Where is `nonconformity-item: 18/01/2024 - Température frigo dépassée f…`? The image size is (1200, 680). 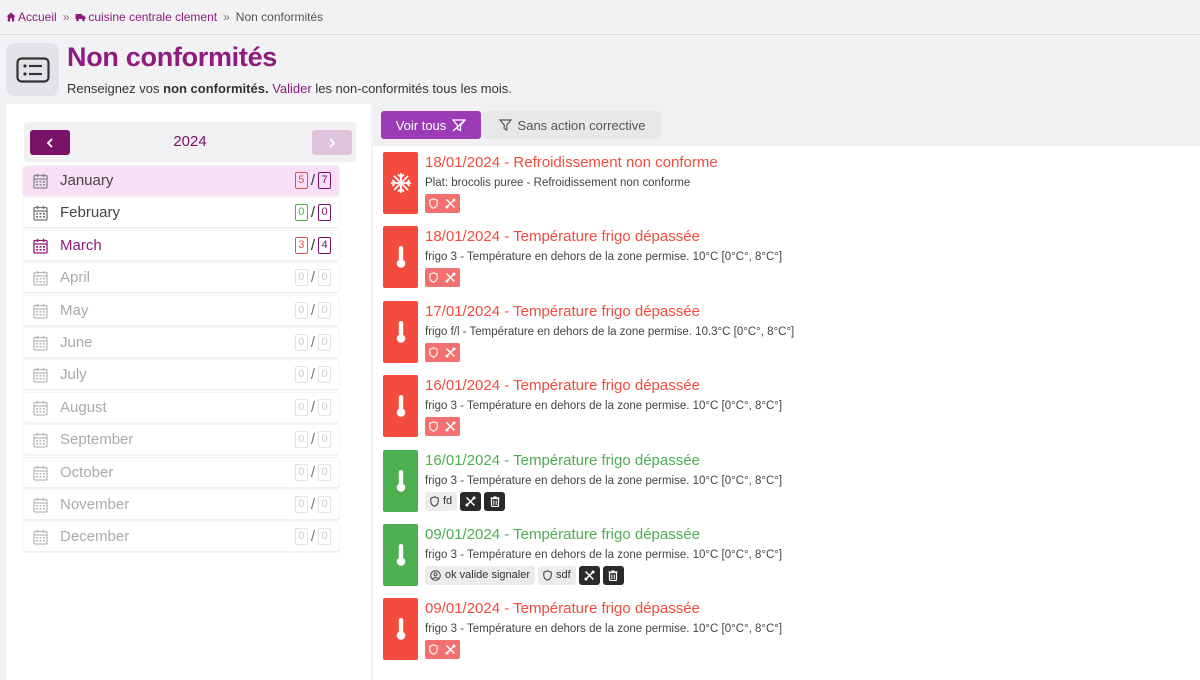 nonconformity-item: 18/01/2024 - Température frigo dépassée f… is located at coordinates (790, 263).